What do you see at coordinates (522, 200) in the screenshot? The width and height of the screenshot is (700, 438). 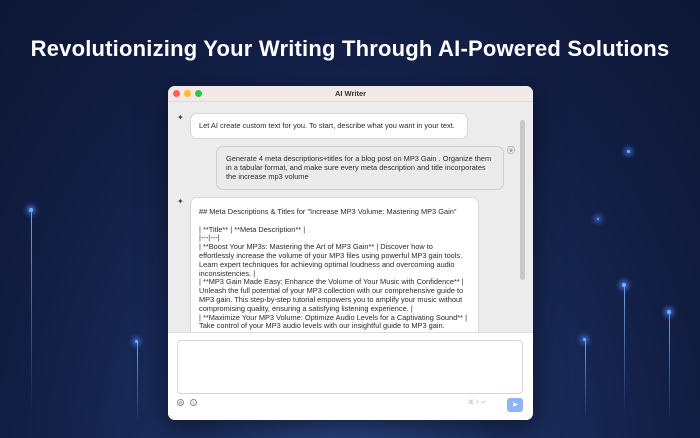 I see `scrollbar` at bounding box center [522, 200].